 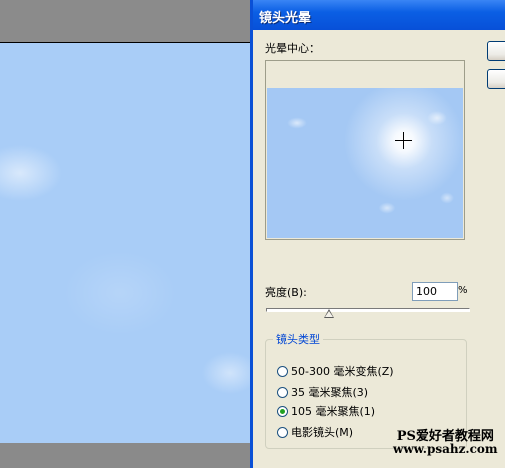 What do you see at coordinates (292, 48) in the screenshot?
I see `flare-center-label: 光晕中心：` at bounding box center [292, 48].